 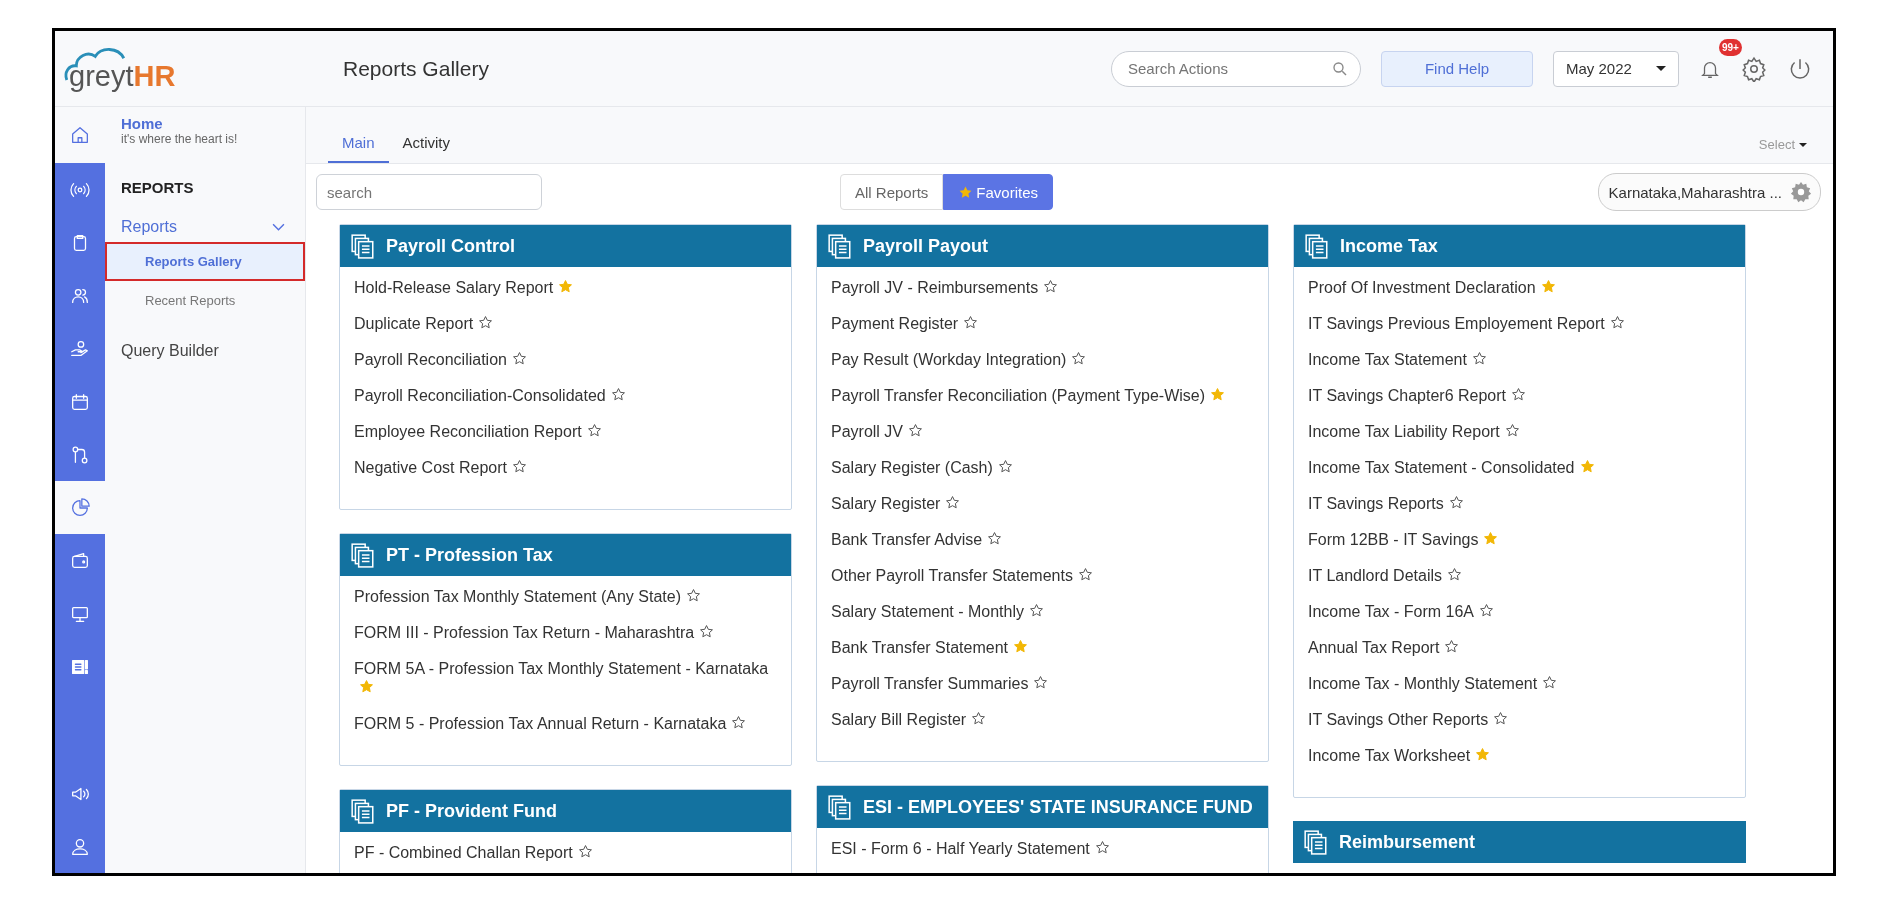 I want to click on report-link: FORM 5 - Profession Tax Annual Return - Karnataka, so click(x=550, y=723).